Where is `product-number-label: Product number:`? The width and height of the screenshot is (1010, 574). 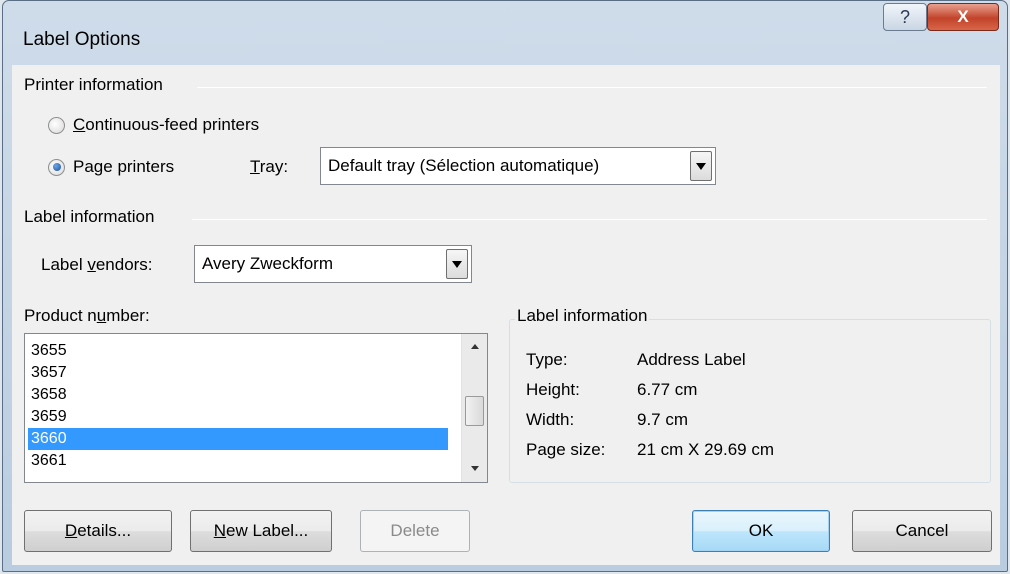 product-number-label: Product number: is located at coordinates (87, 315).